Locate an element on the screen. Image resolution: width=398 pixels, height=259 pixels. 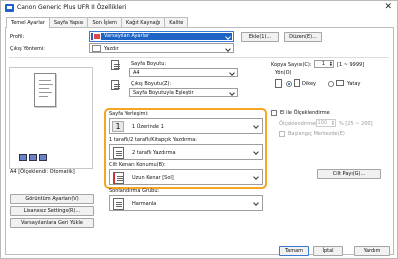
tab-quality: Kalite is located at coordinates (176, 22).